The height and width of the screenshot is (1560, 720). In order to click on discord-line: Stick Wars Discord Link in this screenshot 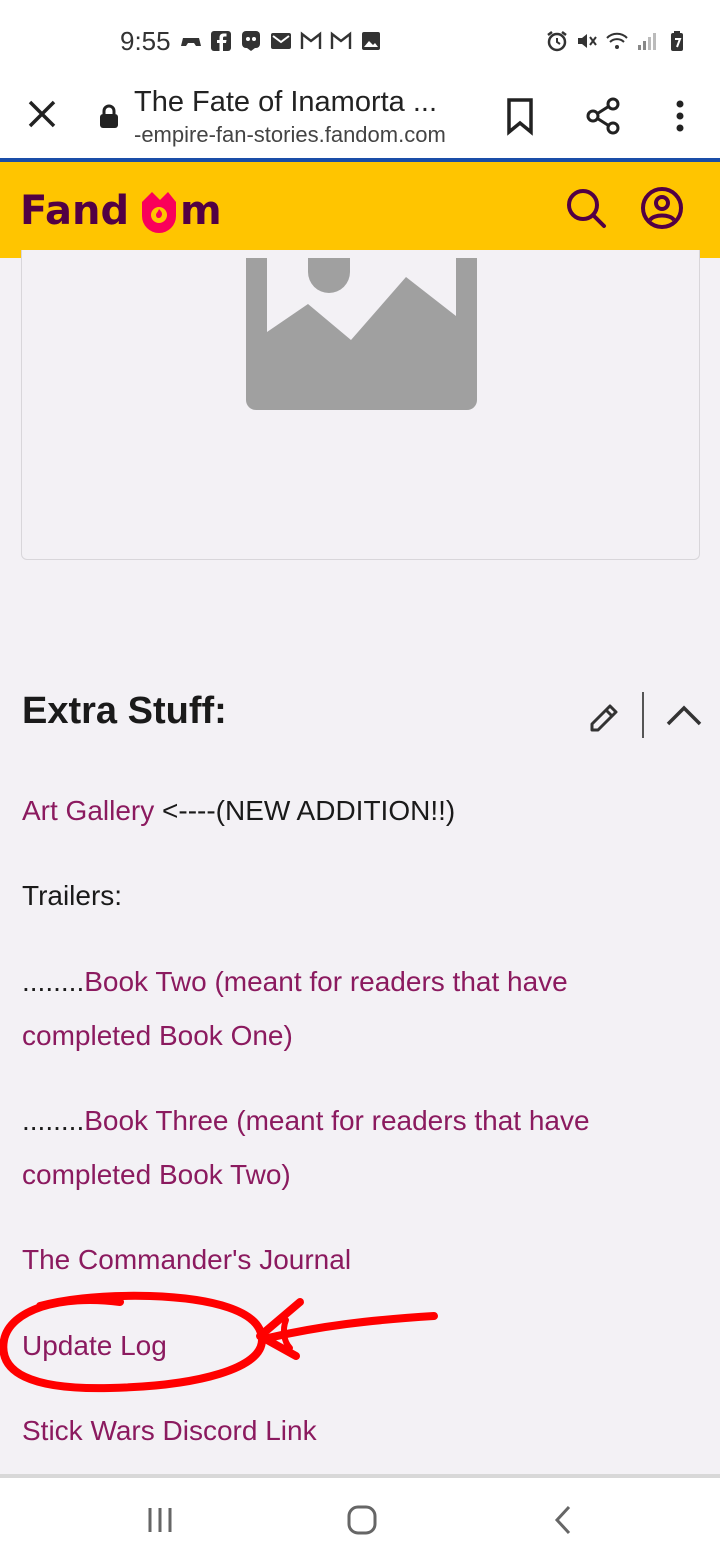, I will do `click(169, 1431)`.